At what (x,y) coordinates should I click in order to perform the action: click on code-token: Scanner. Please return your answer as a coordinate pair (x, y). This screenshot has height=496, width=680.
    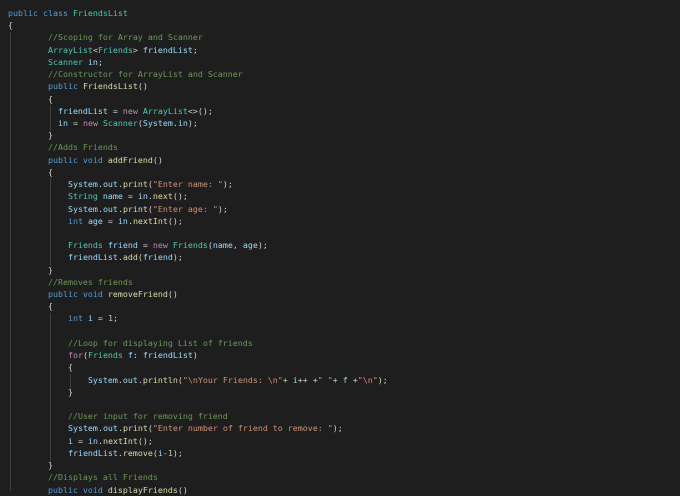
    Looking at the image, I should click on (120, 122).